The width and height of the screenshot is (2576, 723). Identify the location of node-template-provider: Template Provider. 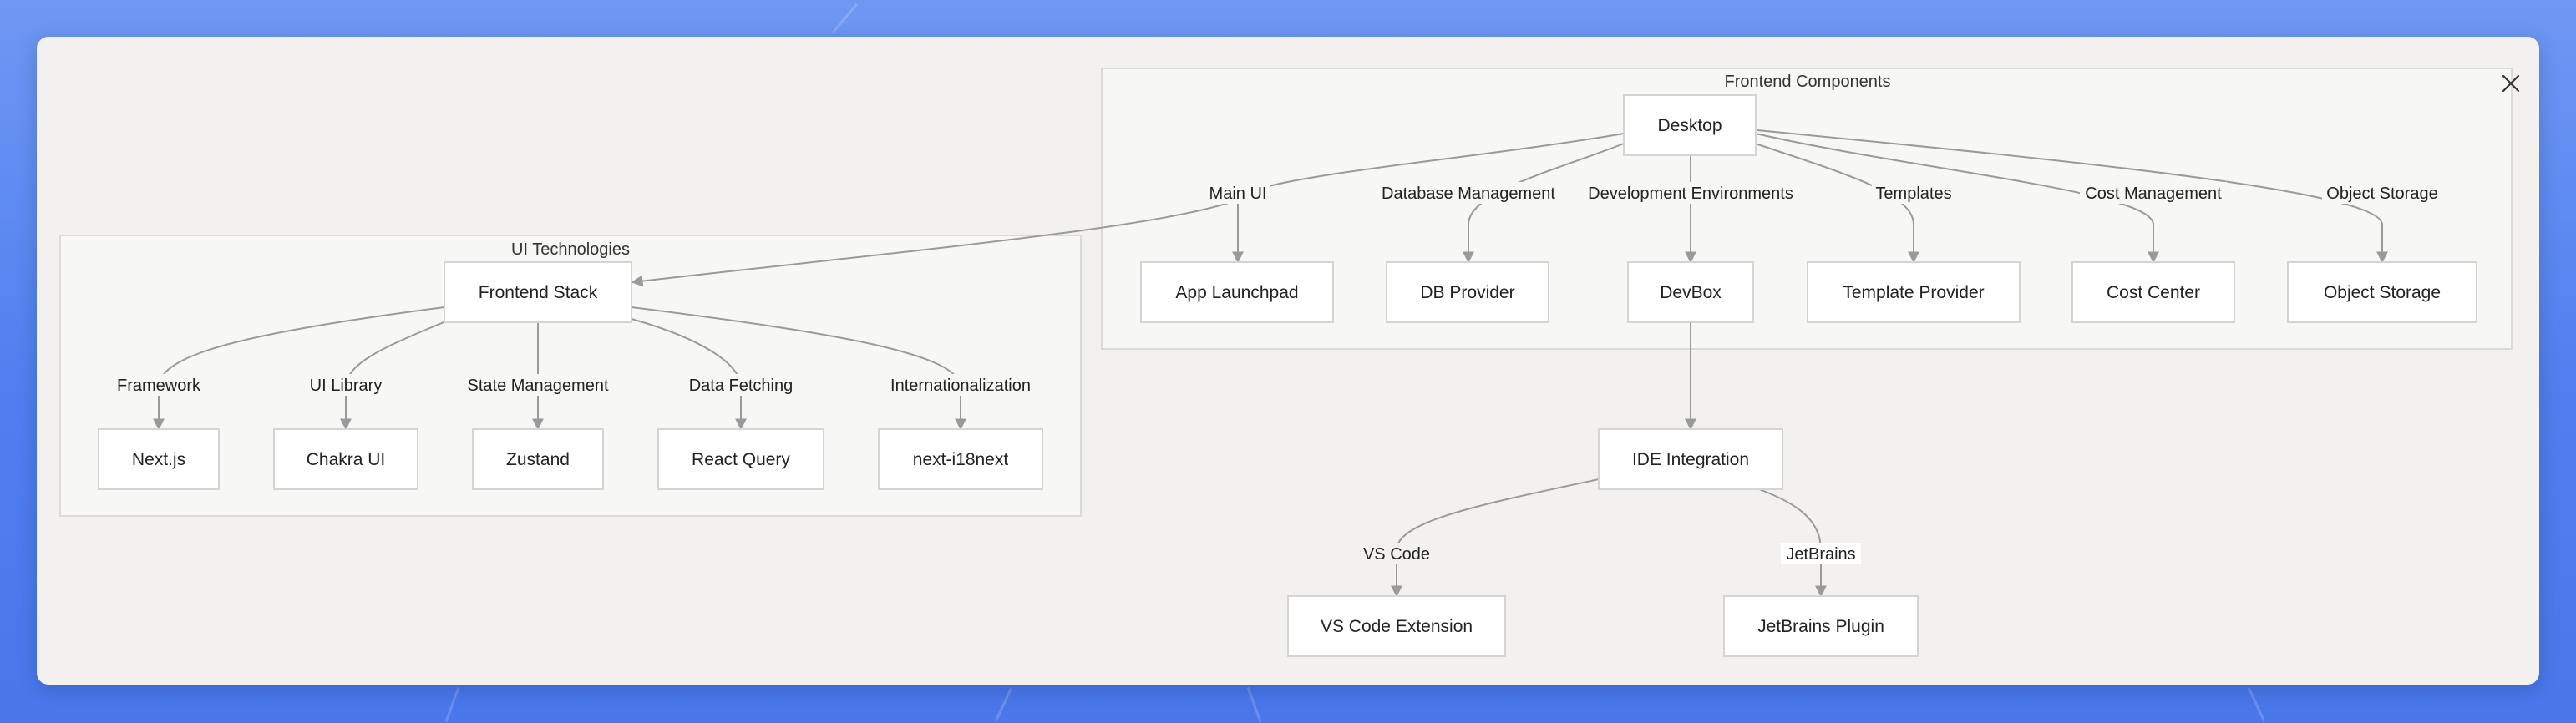
(1914, 292).